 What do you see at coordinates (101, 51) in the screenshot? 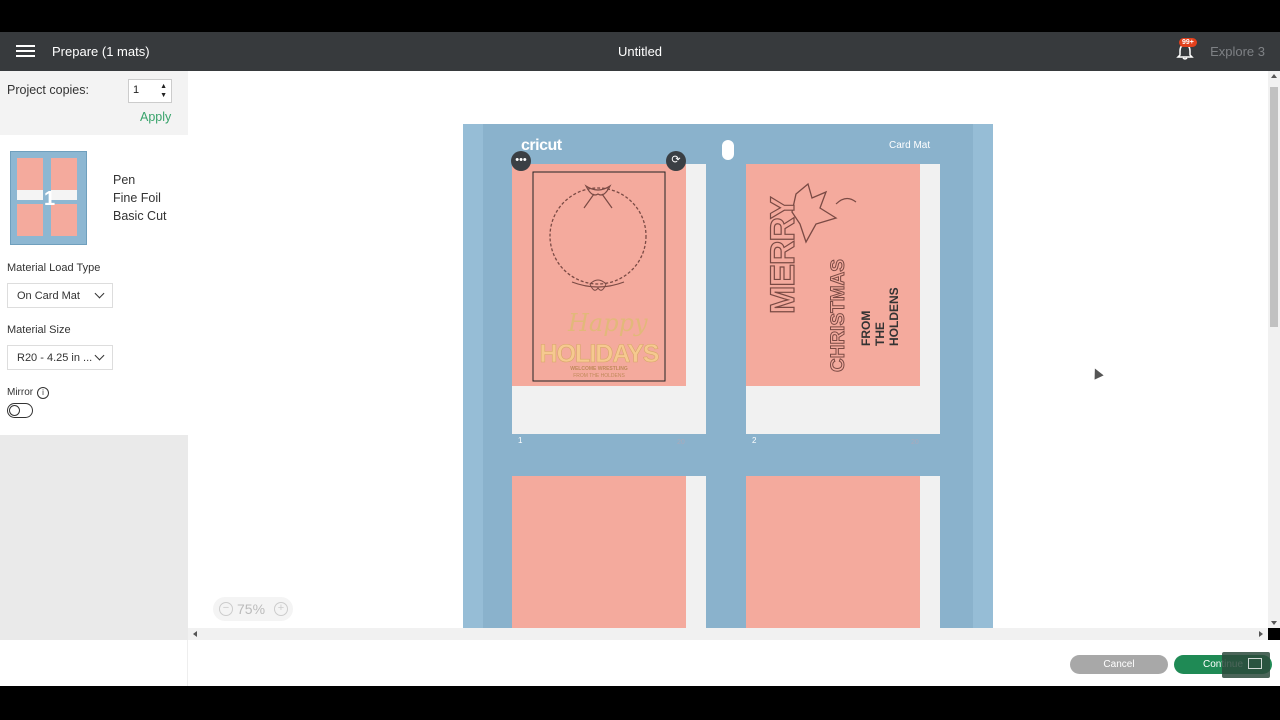
I see `prepare-title: Prepare (1 mats)` at bounding box center [101, 51].